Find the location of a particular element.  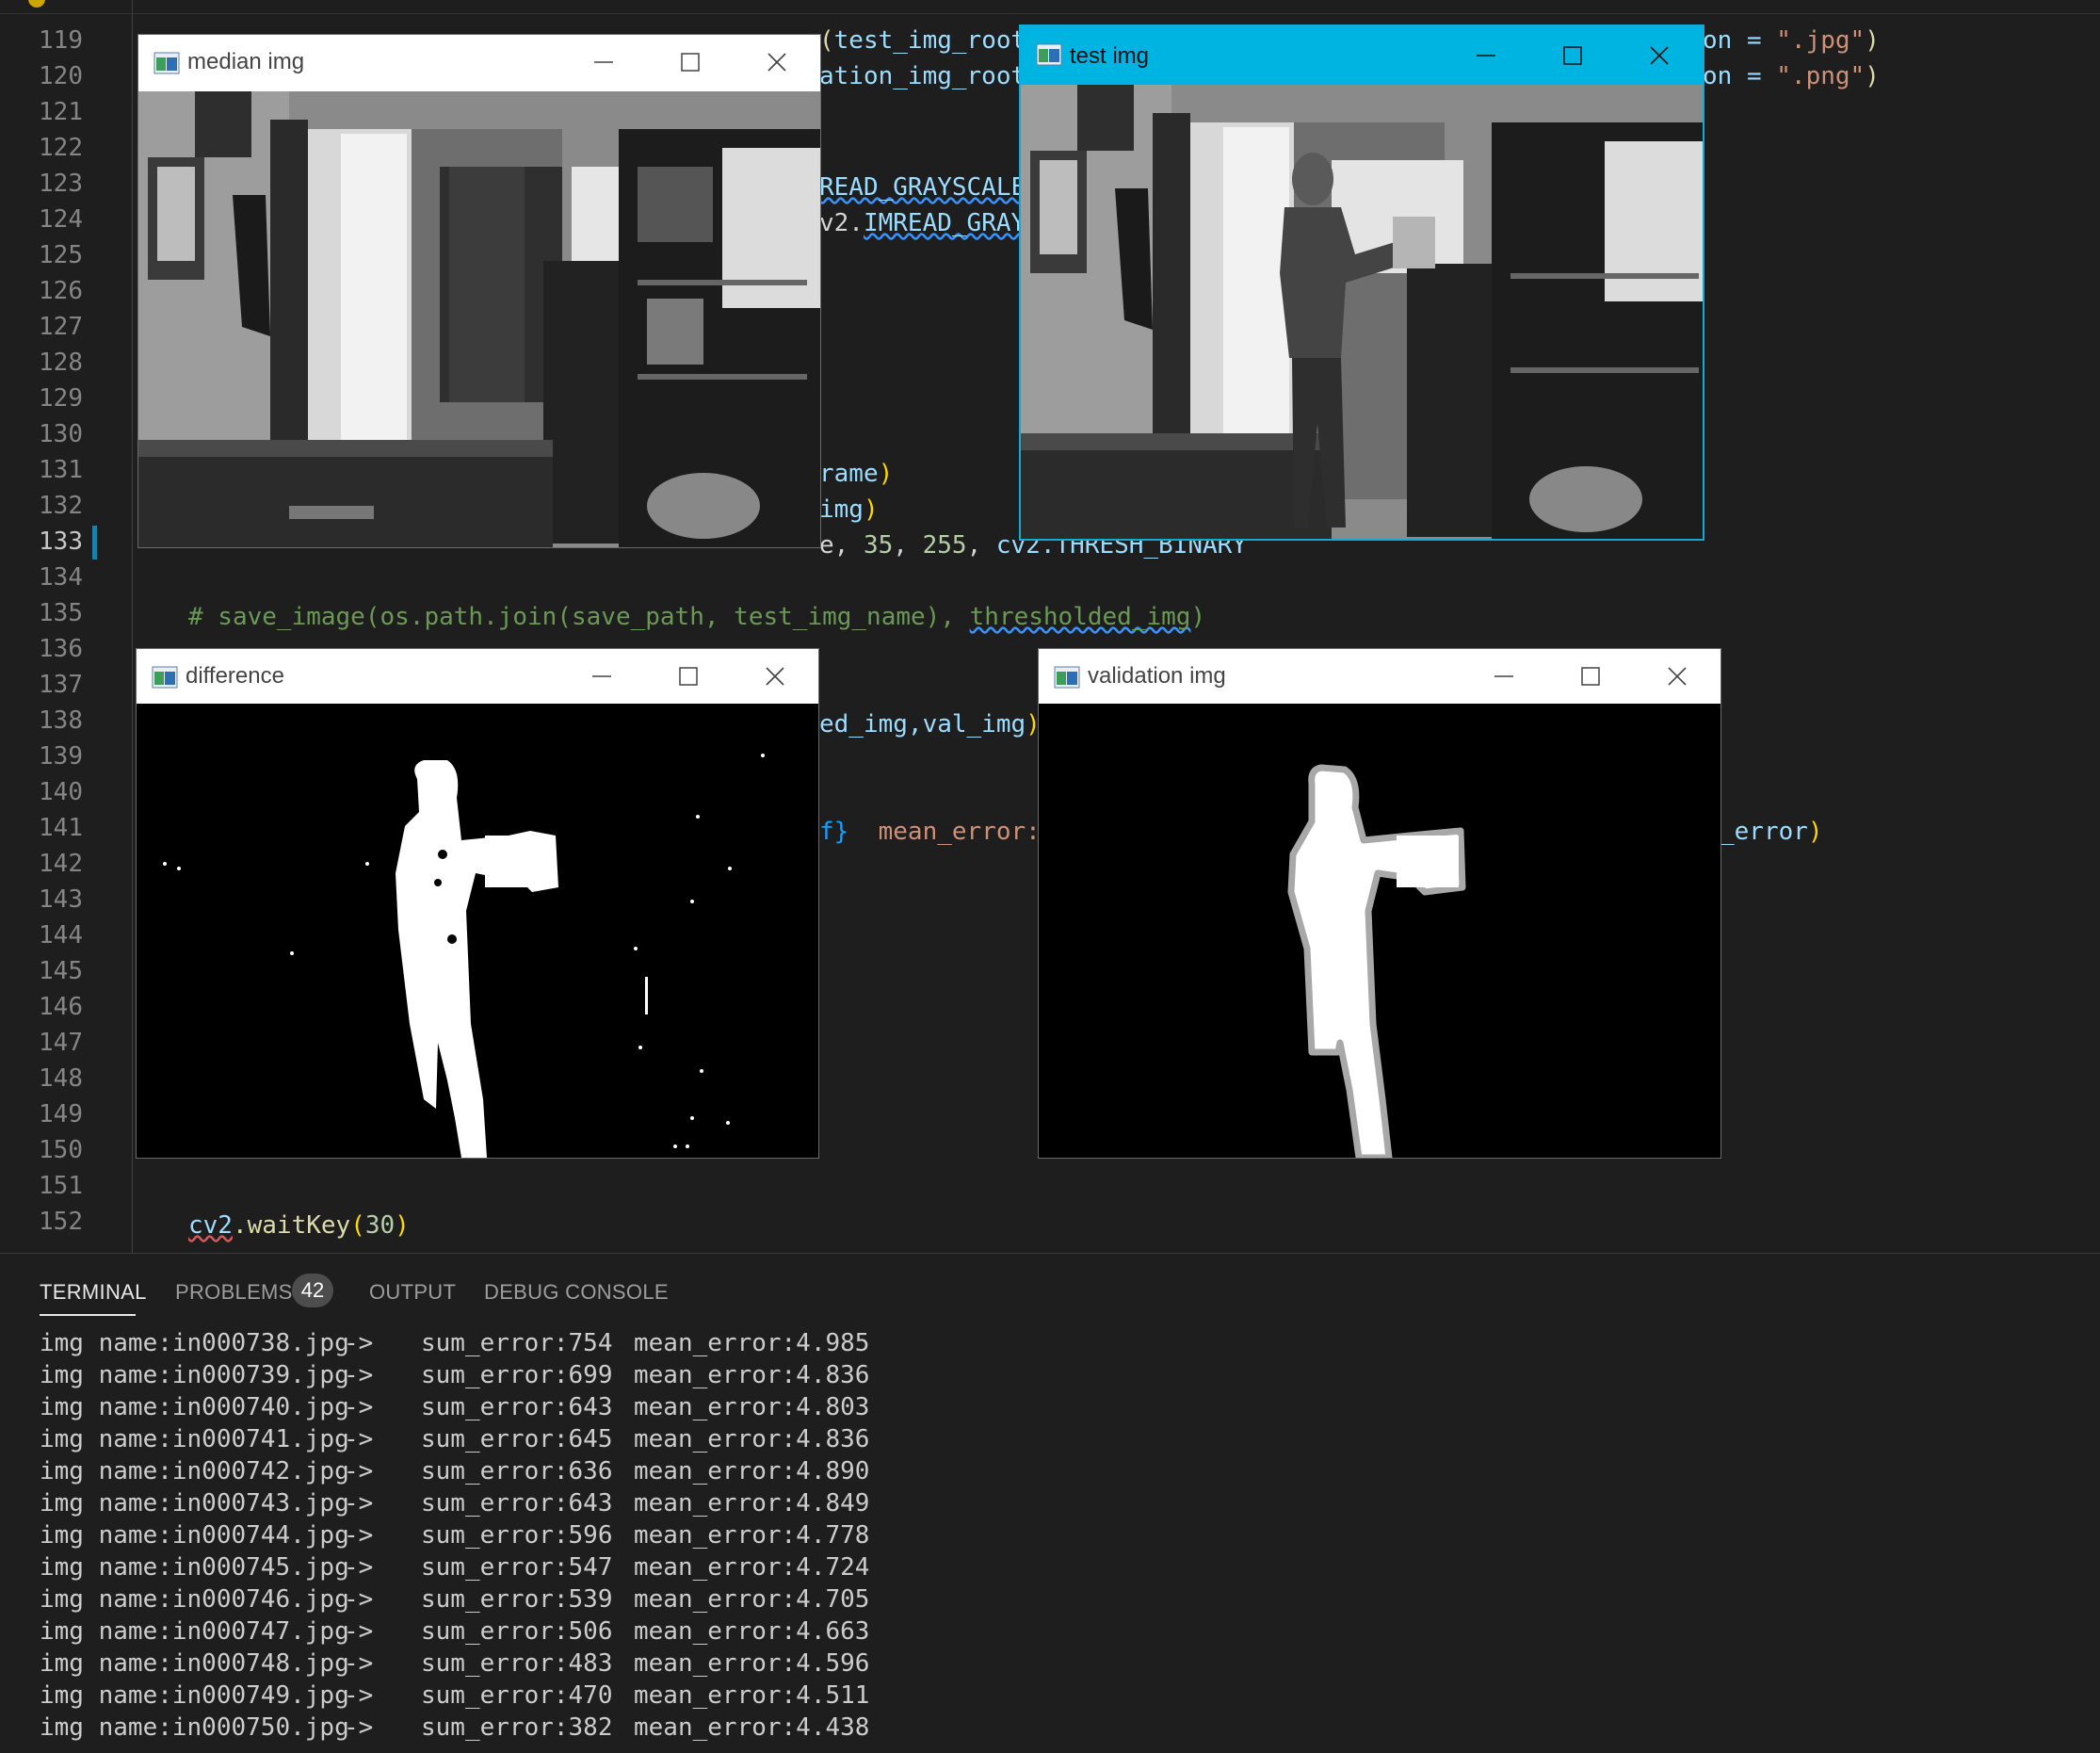

test-img-window: test img is located at coordinates (1361, 282).